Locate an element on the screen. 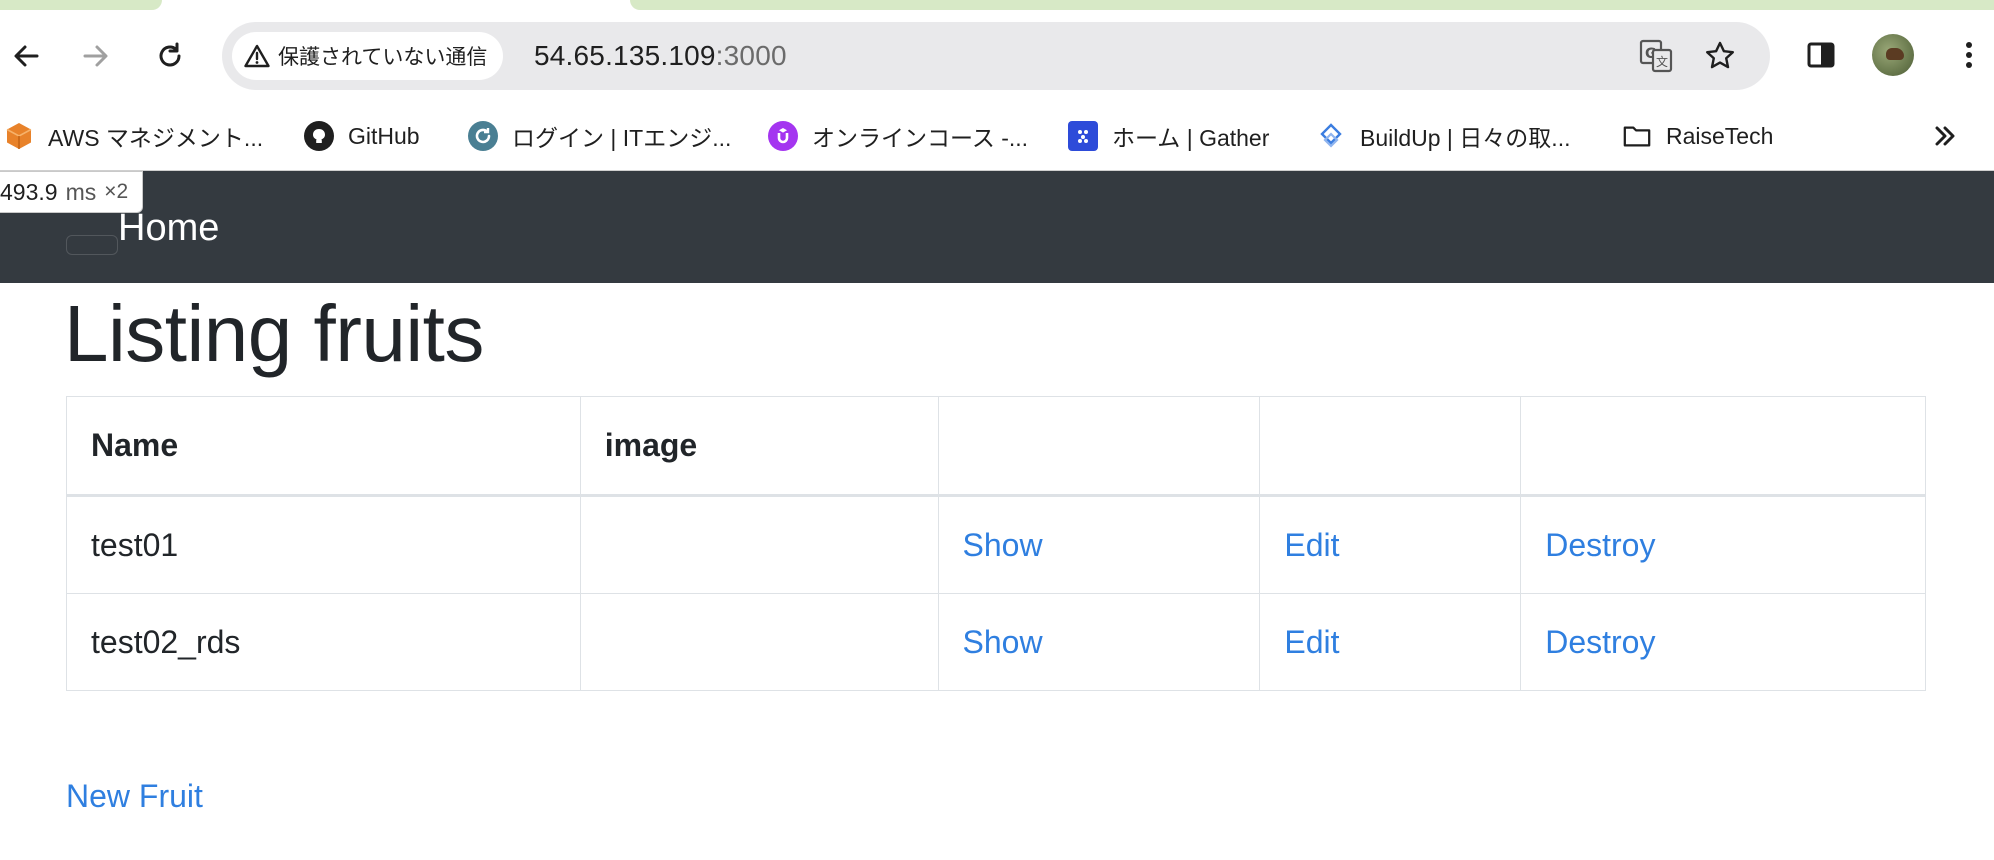  aws-cube-icon is located at coordinates (19, 136).